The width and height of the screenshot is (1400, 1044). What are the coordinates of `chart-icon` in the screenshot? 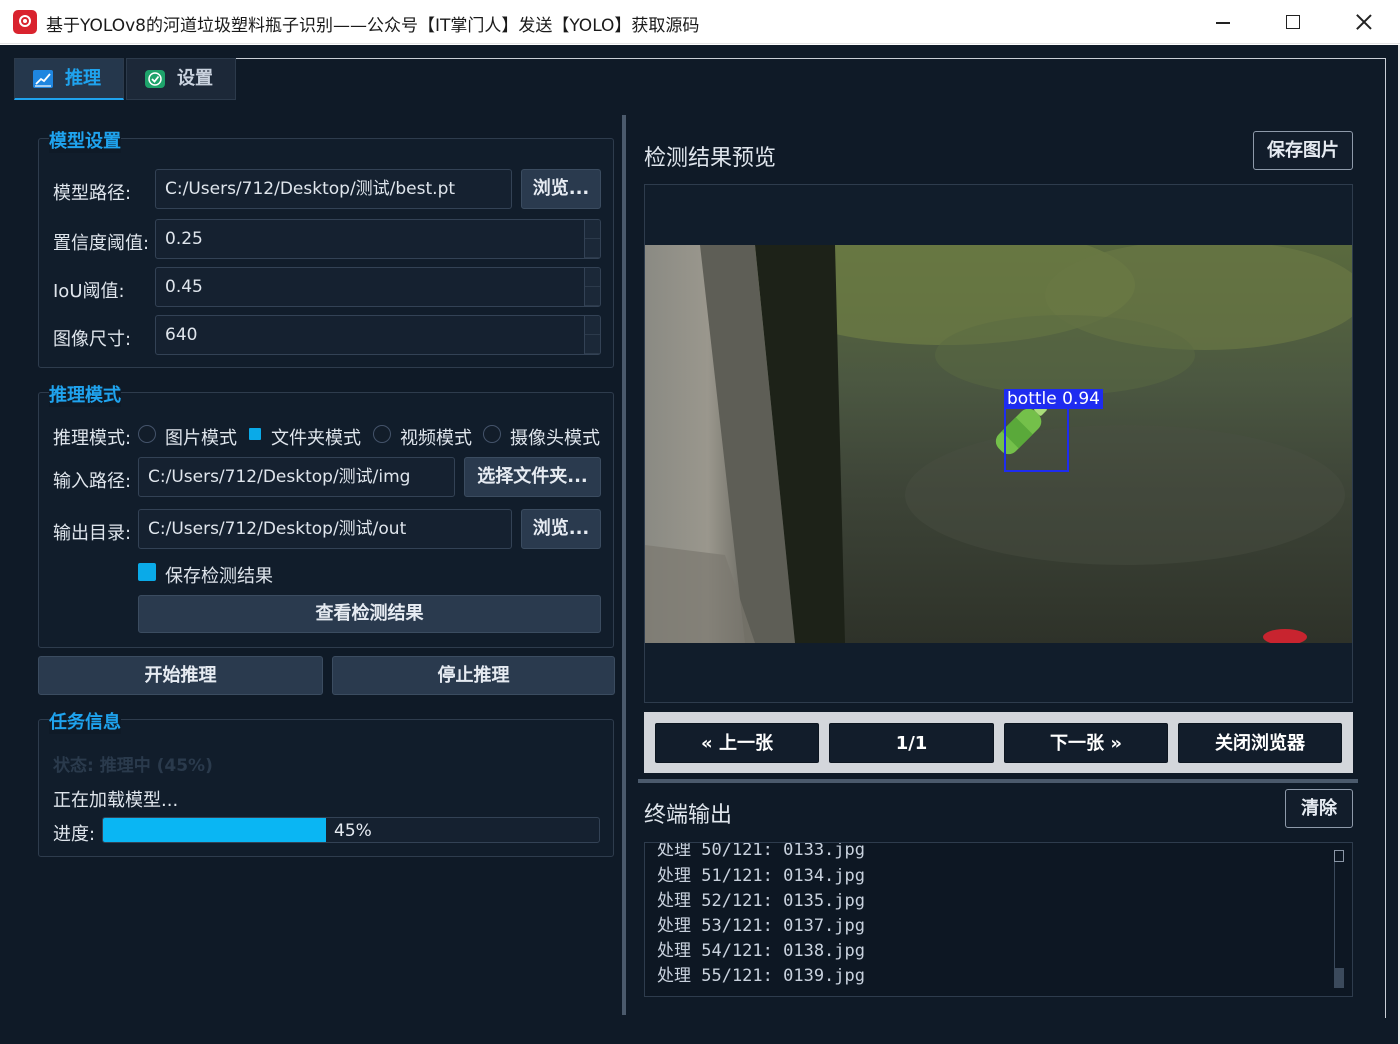 It's located at (43, 79).